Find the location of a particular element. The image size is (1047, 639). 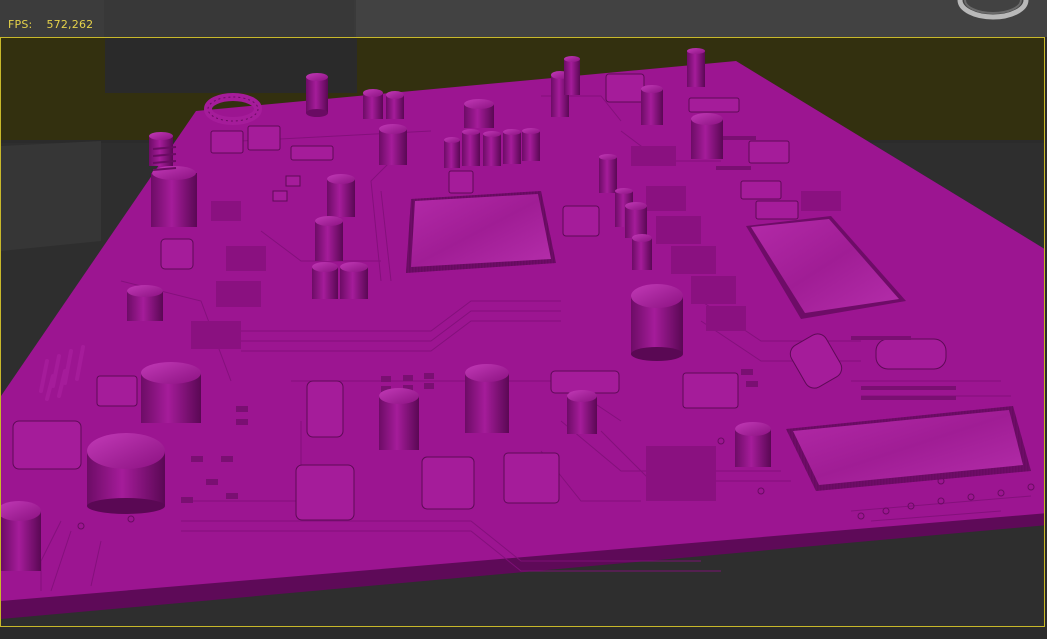

viewport-header-bar: FPS: 572,262 is located at coordinates (523, 18).